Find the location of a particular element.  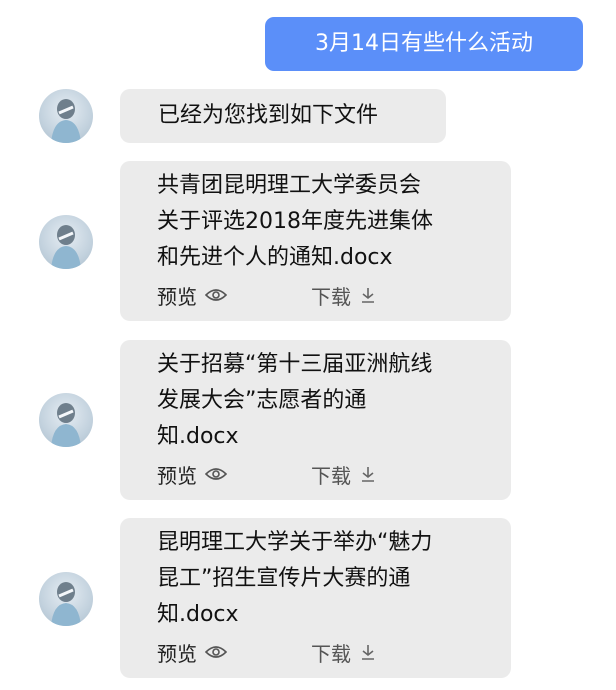

file-name: 昆明理工大学关于举办“魅力 昆工”招生宣传片大赛的通 知.docx is located at coordinates (295, 578).